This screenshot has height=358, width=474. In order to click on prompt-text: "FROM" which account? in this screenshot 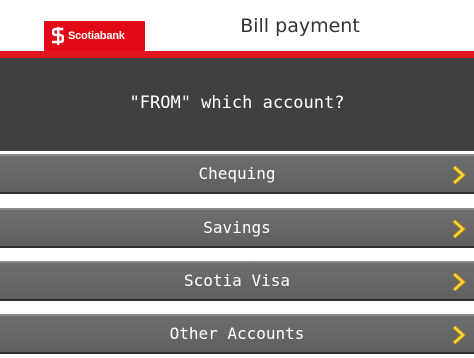, I will do `click(237, 103)`.